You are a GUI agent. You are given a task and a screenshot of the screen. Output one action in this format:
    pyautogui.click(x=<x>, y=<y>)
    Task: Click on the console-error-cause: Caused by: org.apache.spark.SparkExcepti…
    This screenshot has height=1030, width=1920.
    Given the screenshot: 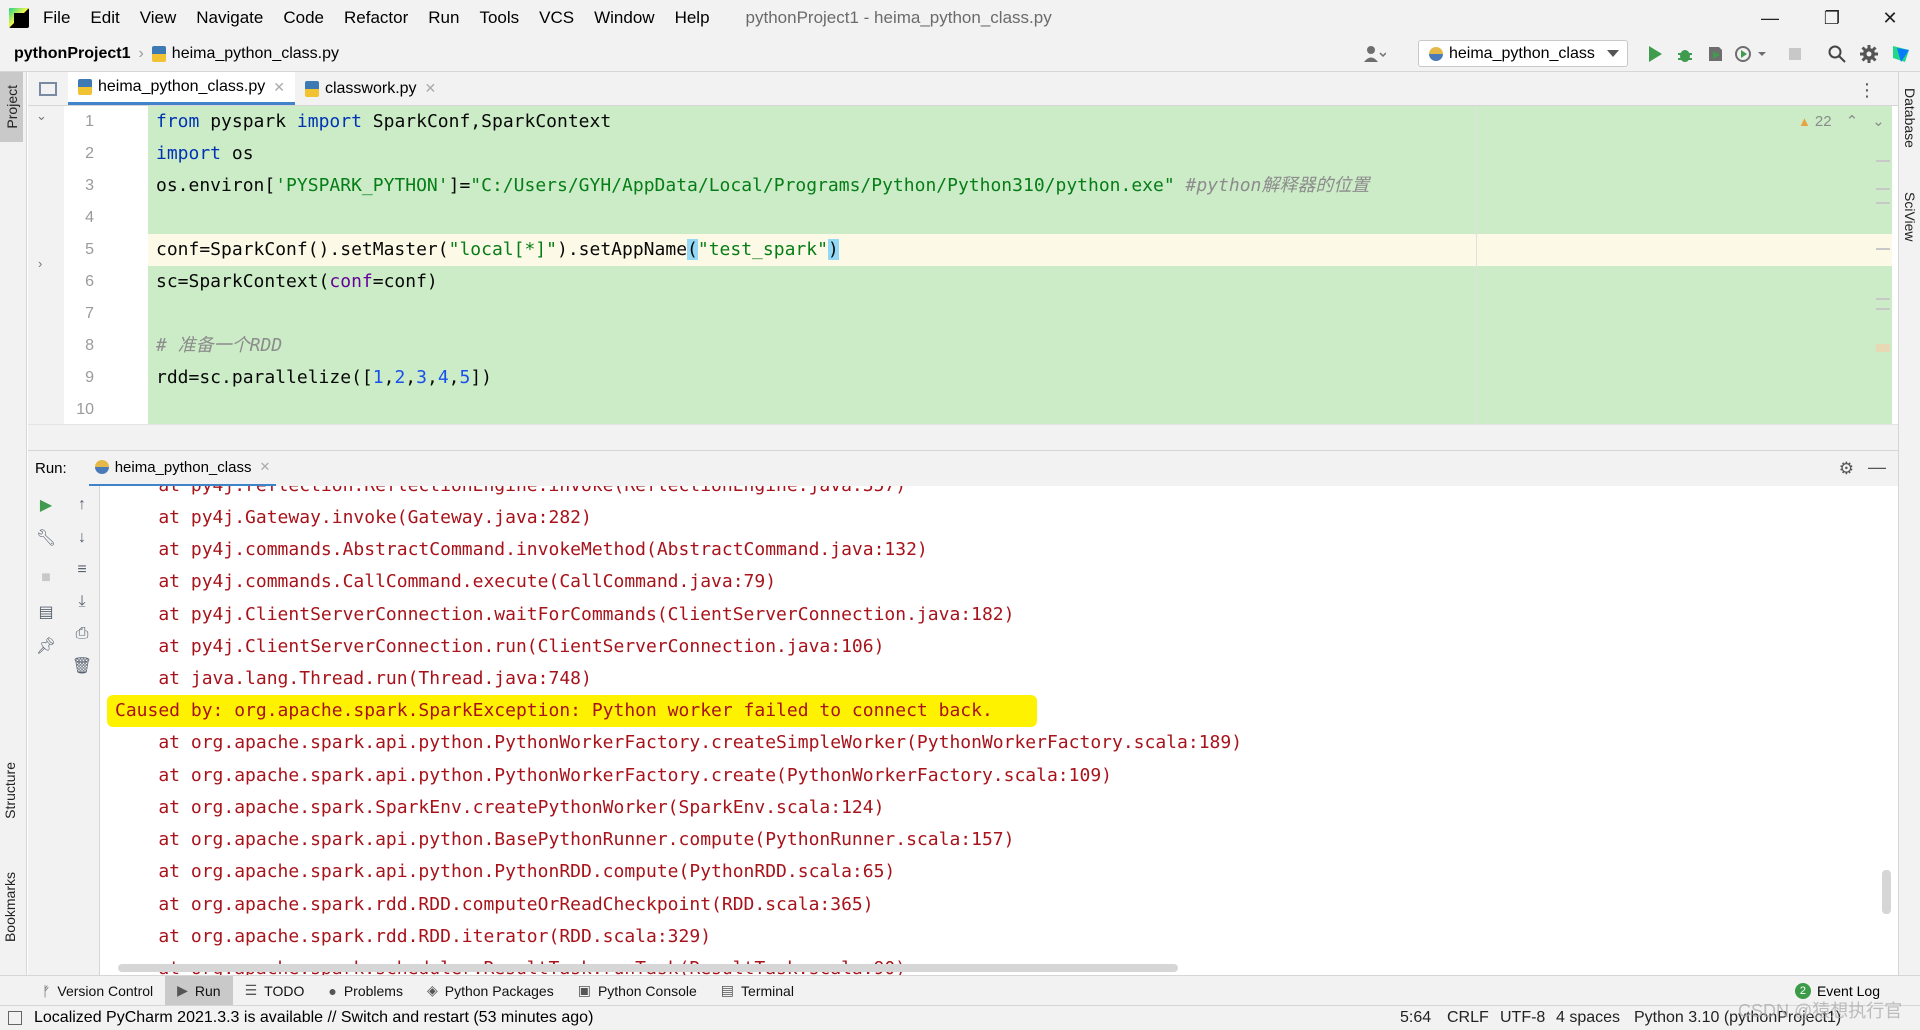 What is the action you would take?
    pyautogui.click(x=554, y=710)
    